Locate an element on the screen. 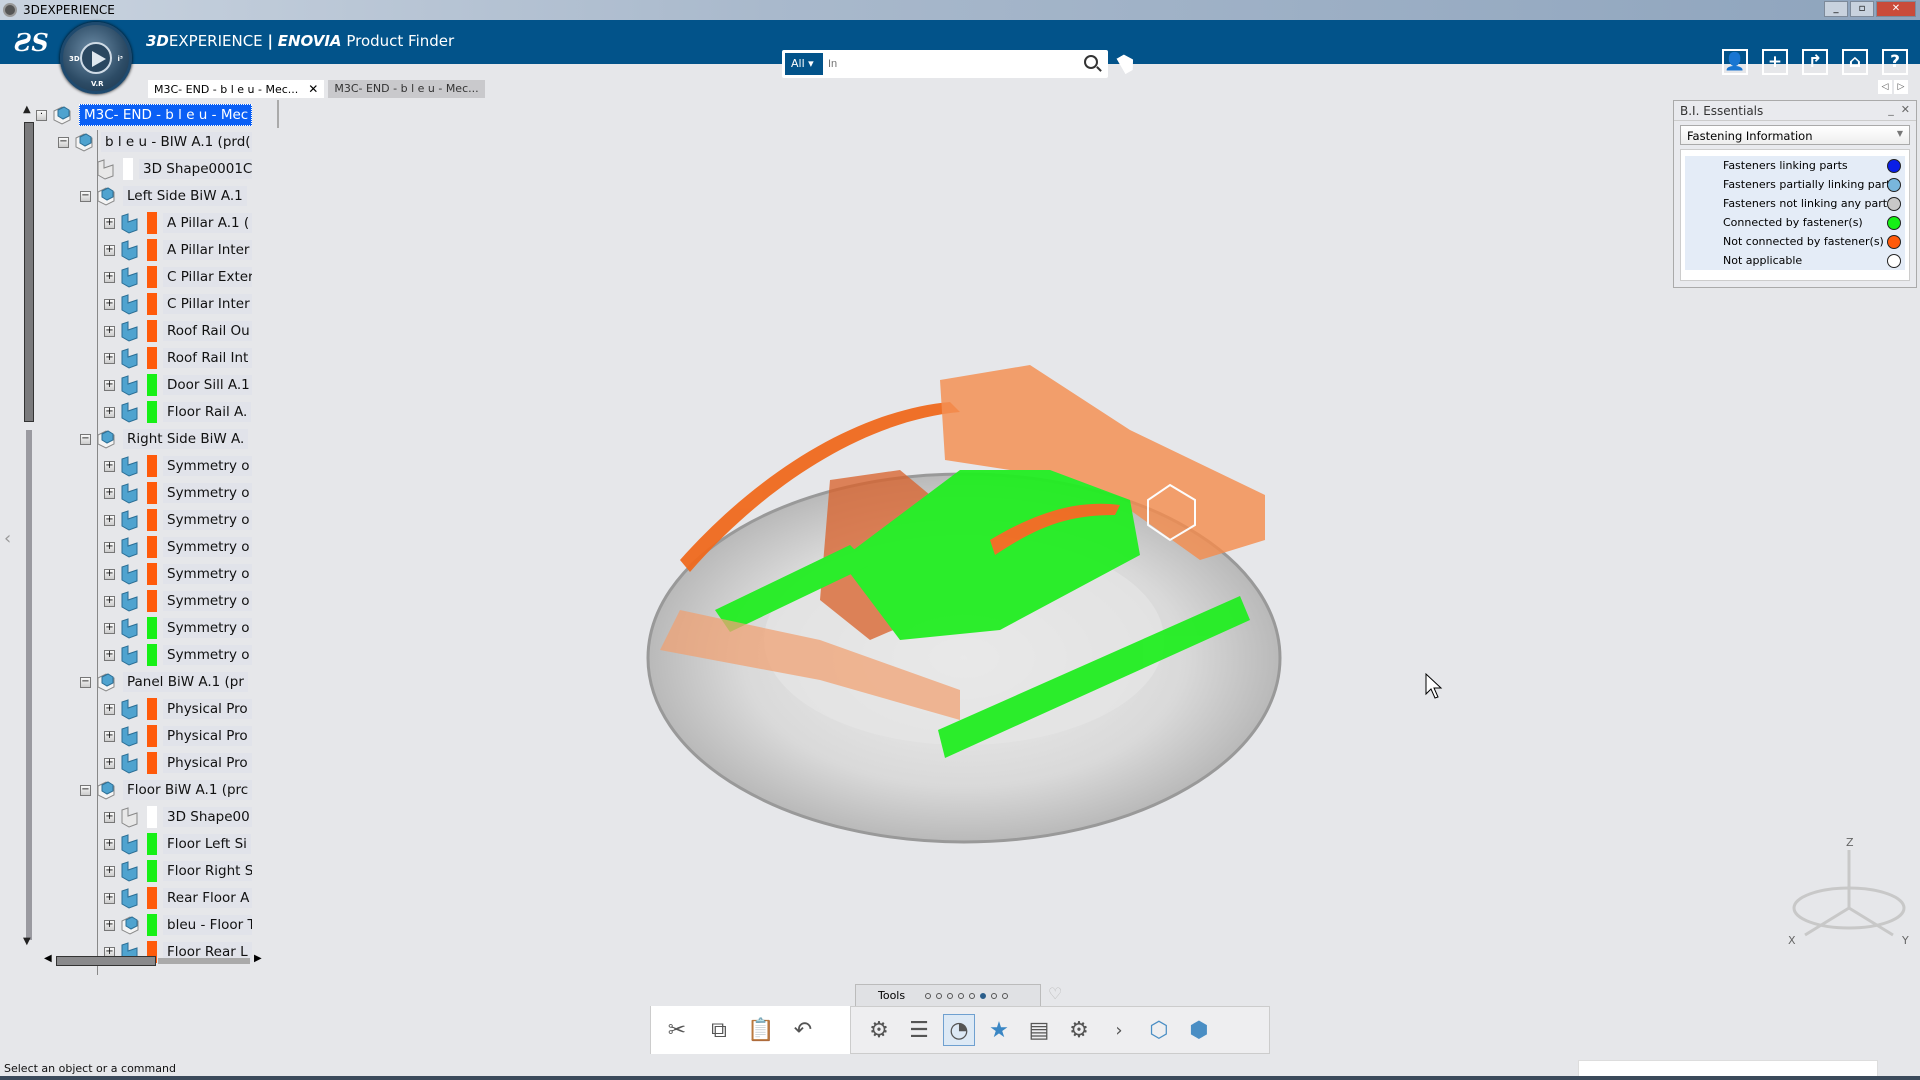 The width and height of the screenshot is (1920, 1080). search-input is located at coordinates (948, 64).